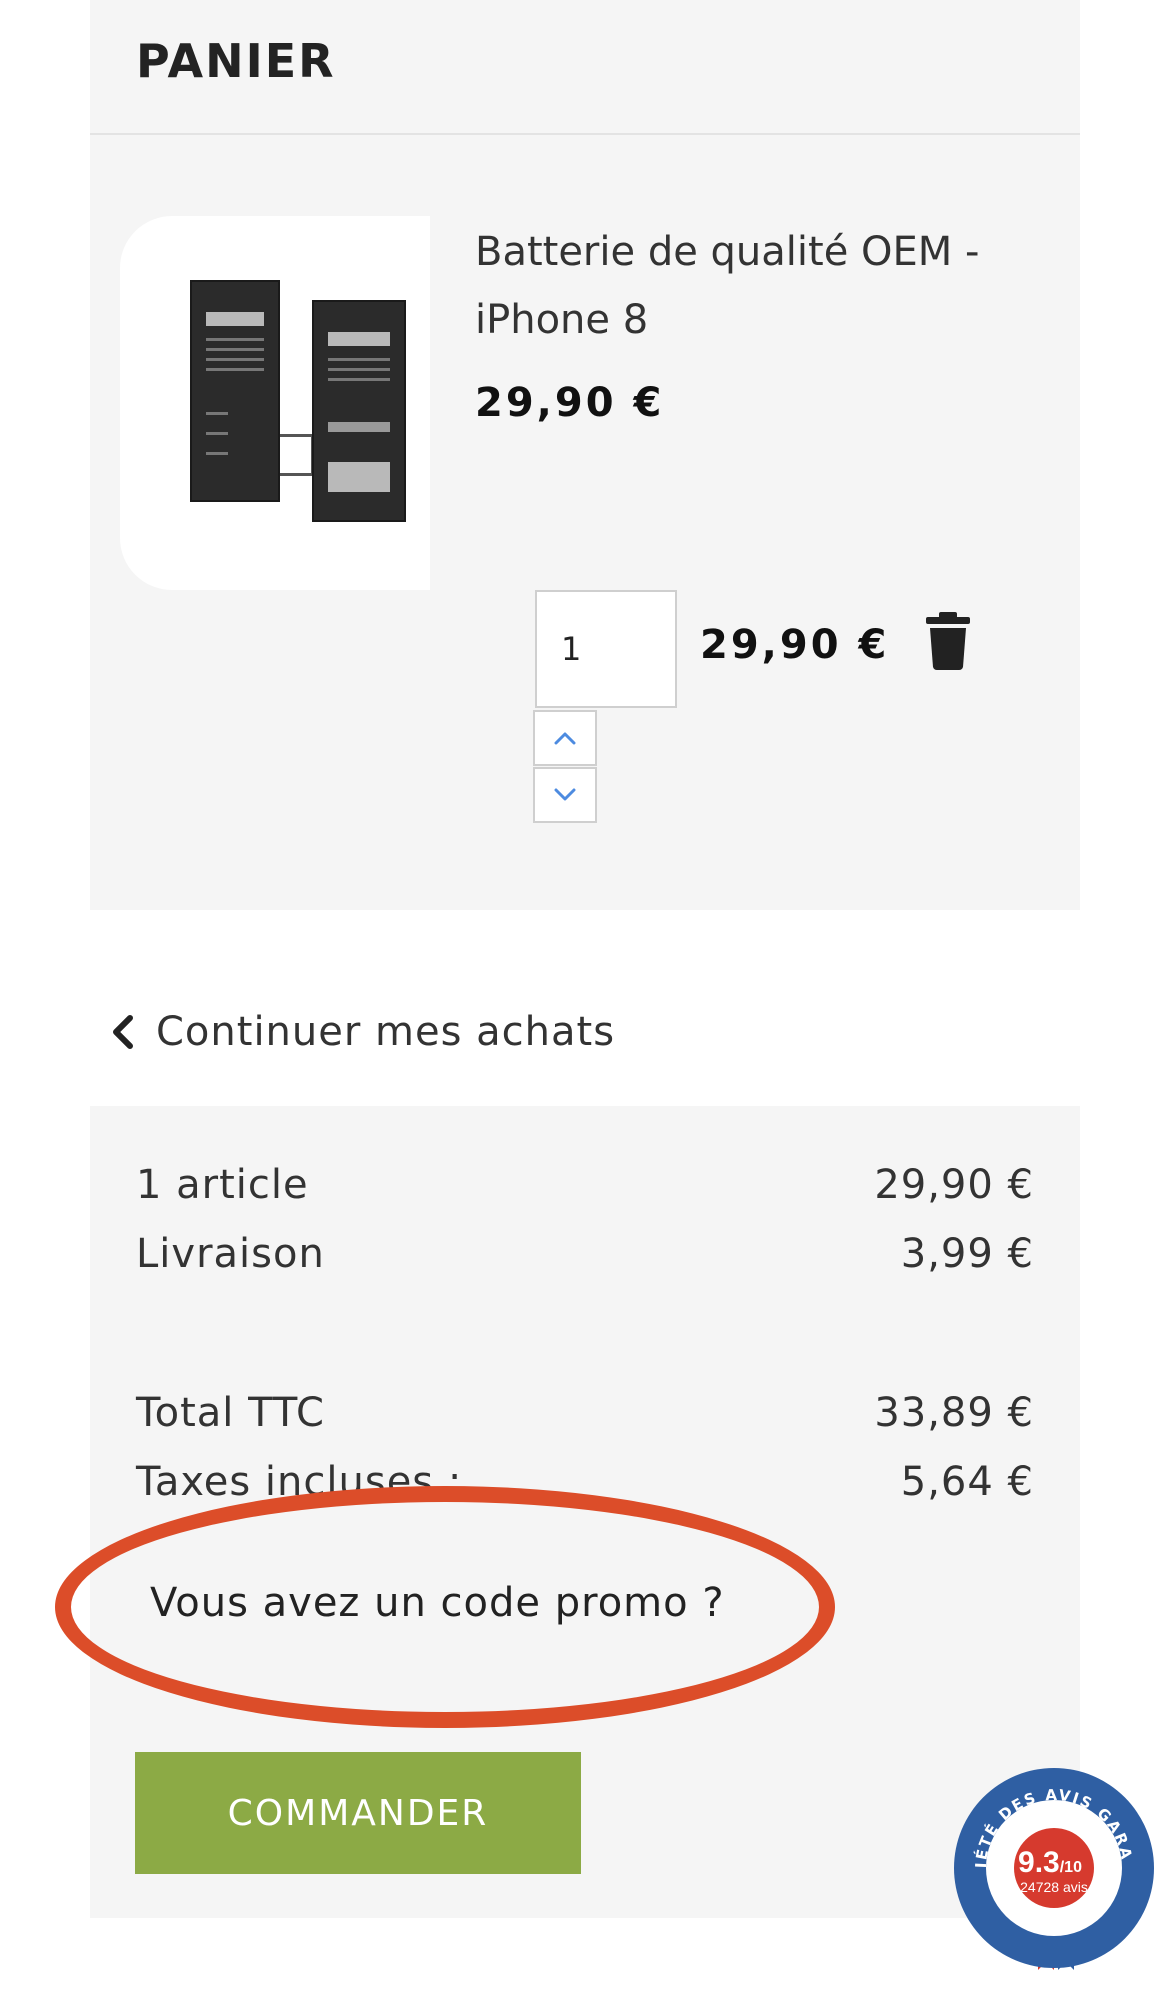 The width and height of the screenshot is (1170, 1993). I want to click on promo-code-link: Vous avez un code promo ?, so click(437, 1603).